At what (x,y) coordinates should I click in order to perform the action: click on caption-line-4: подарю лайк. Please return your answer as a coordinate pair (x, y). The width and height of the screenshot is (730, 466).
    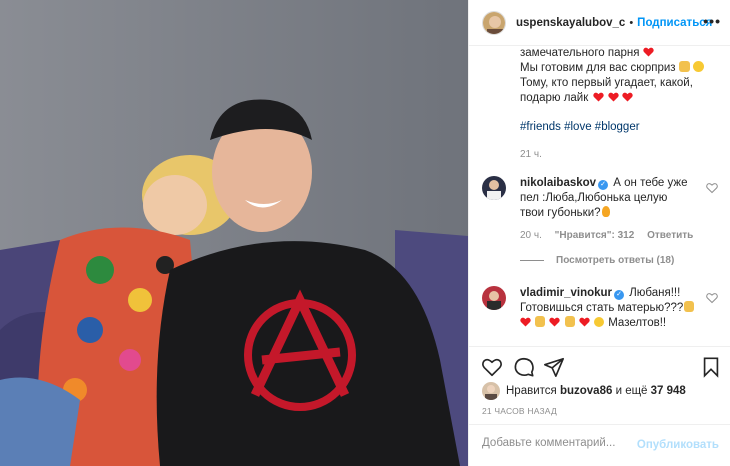
    Looking at the image, I should click on (554, 98).